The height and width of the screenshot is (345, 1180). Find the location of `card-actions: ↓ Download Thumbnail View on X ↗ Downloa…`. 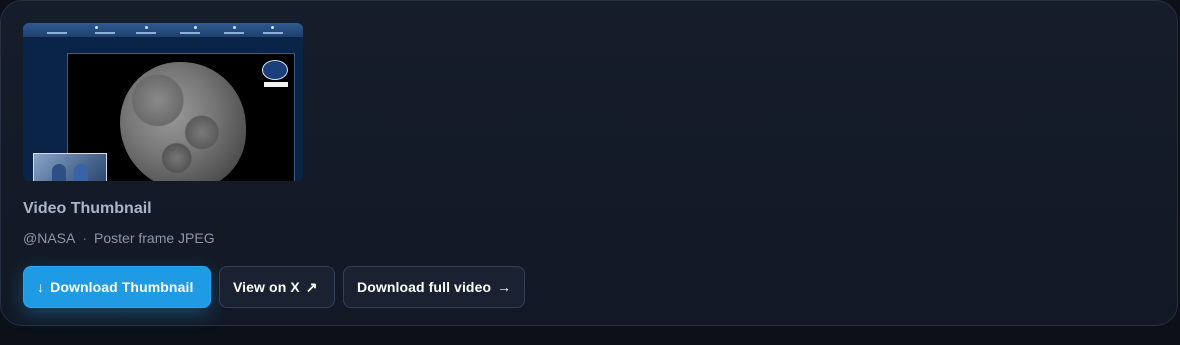

card-actions: ↓ Download Thumbnail View on X ↗ Downloa… is located at coordinates (274, 287).